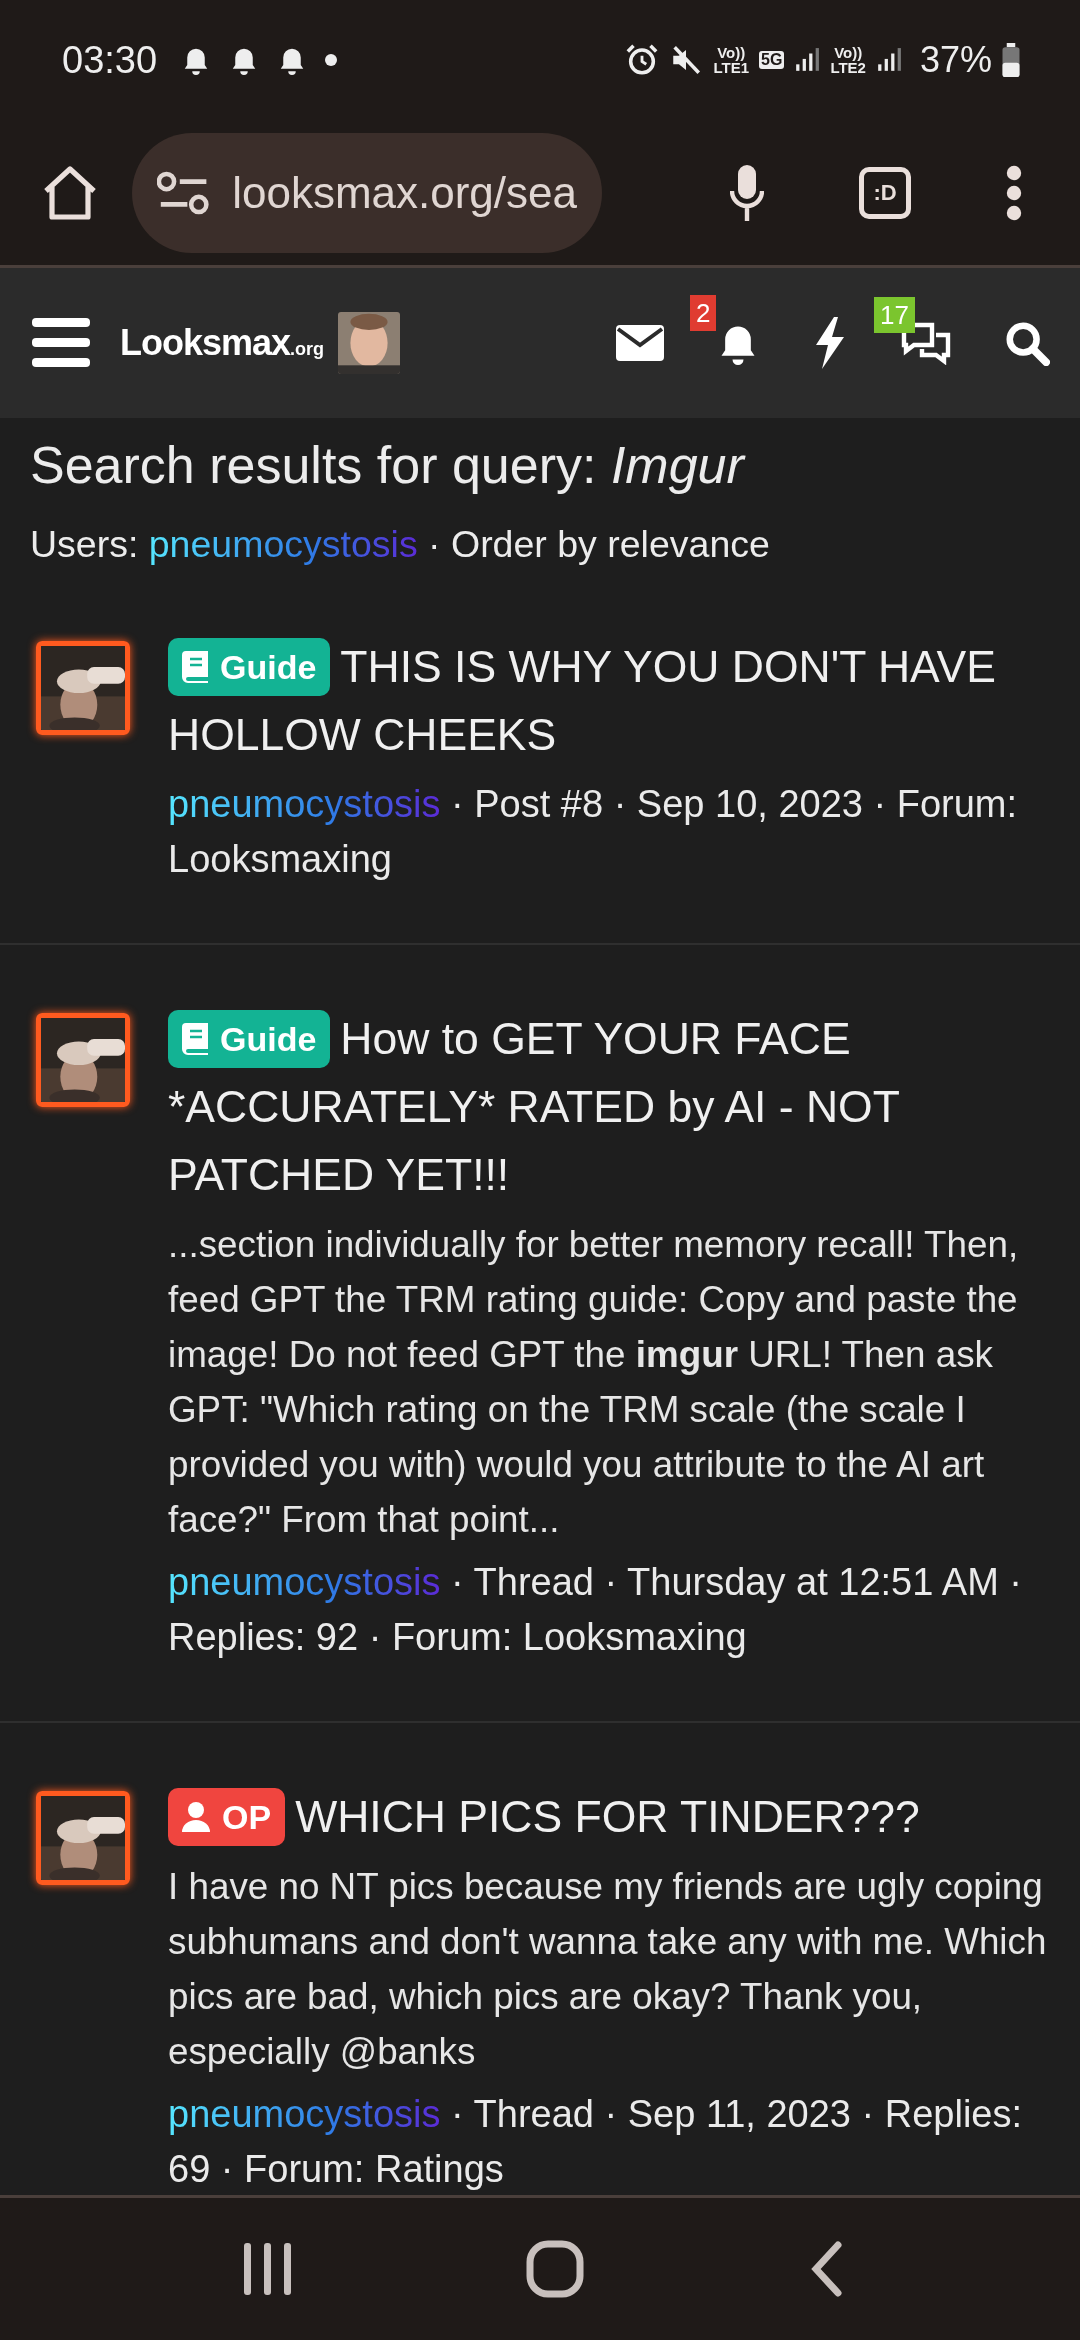 This screenshot has width=1080, height=2340. What do you see at coordinates (1011, 60) in the screenshot?
I see `battery-icon` at bounding box center [1011, 60].